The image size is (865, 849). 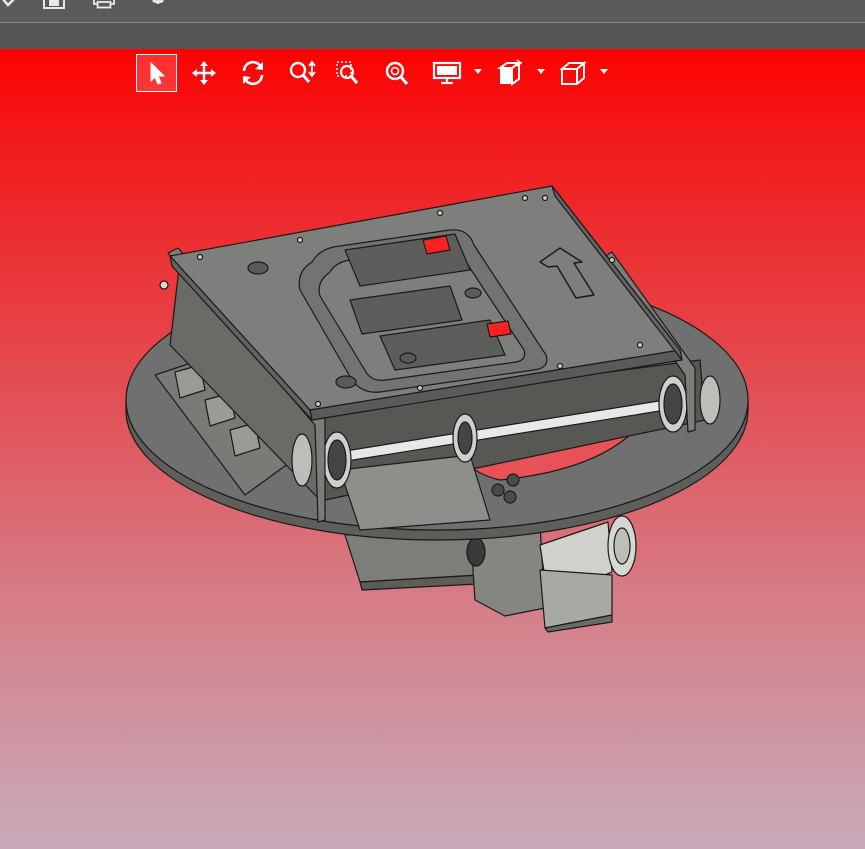 What do you see at coordinates (432, 11) in the screenshot?
I see `top-toolbar` at bounding box center [432, 11].